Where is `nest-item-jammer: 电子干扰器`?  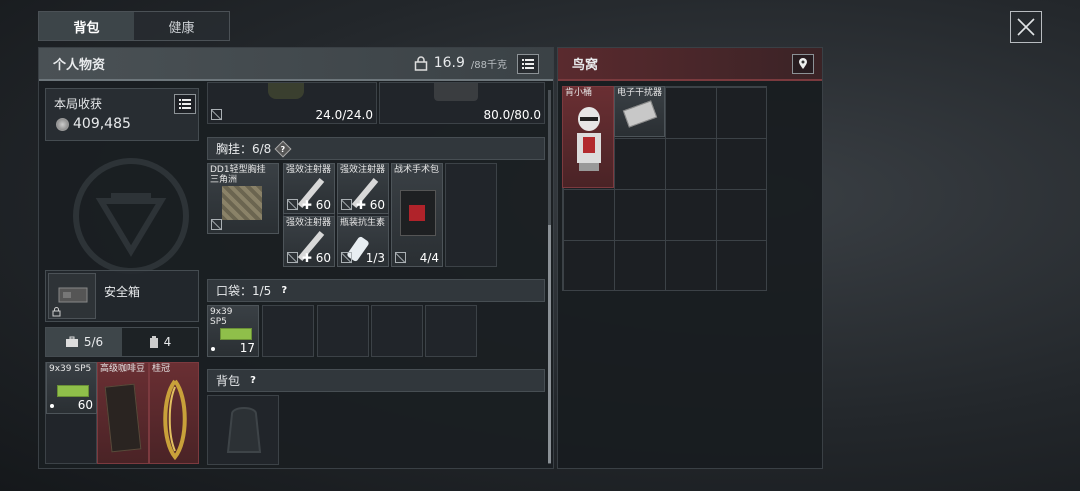 nest-item-jammer: 电子干扰器 is located at coordinates (639, 111).